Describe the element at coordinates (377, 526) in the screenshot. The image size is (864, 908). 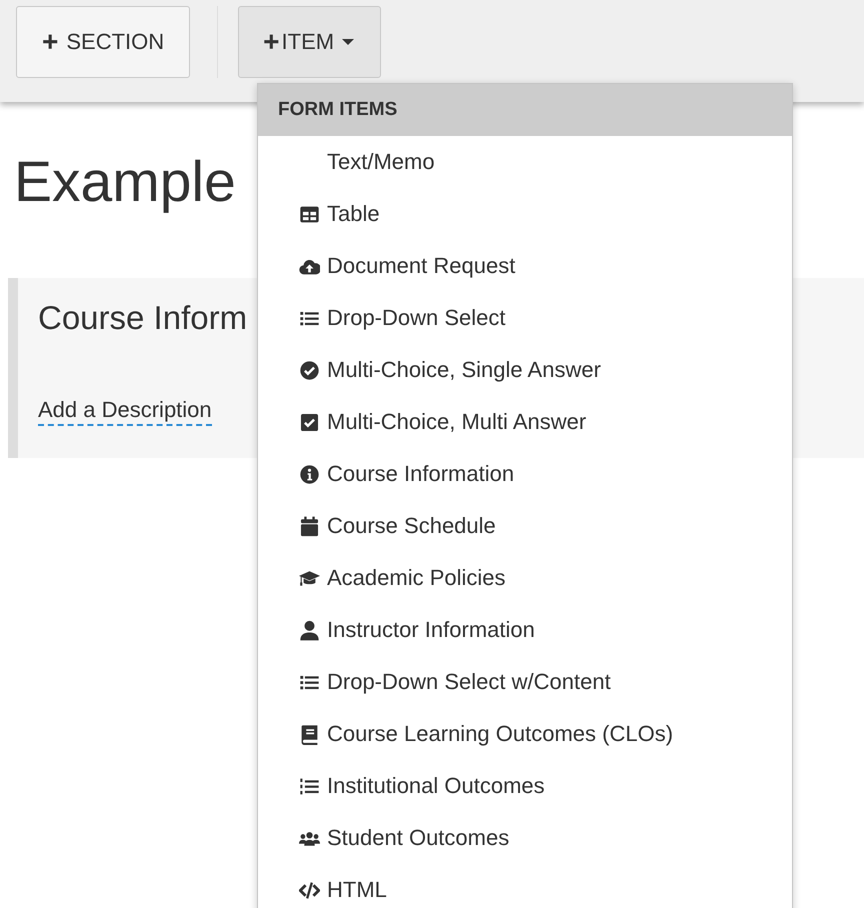
I see `menu-item: Course Schedule` at that location.